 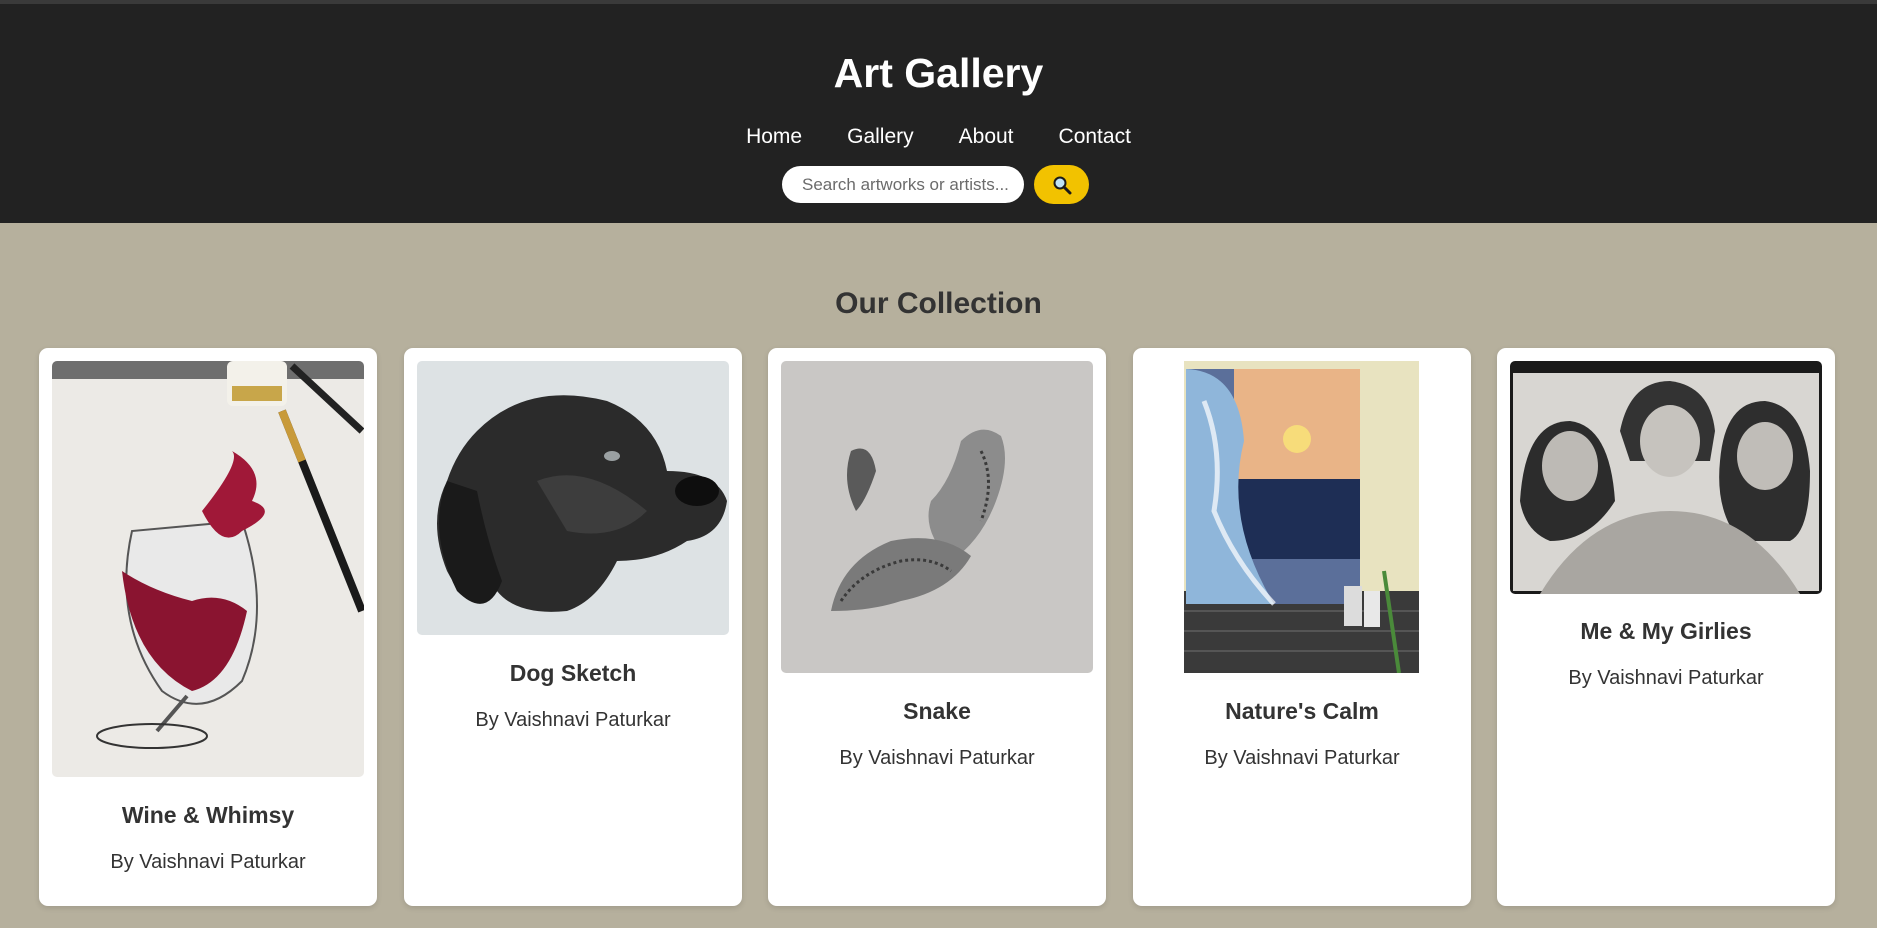 What do you see at coordinates (1666, 631) in the screenshot?
I see `artwork-title: Me & My Girlies` at bounding box center [1666, 631].